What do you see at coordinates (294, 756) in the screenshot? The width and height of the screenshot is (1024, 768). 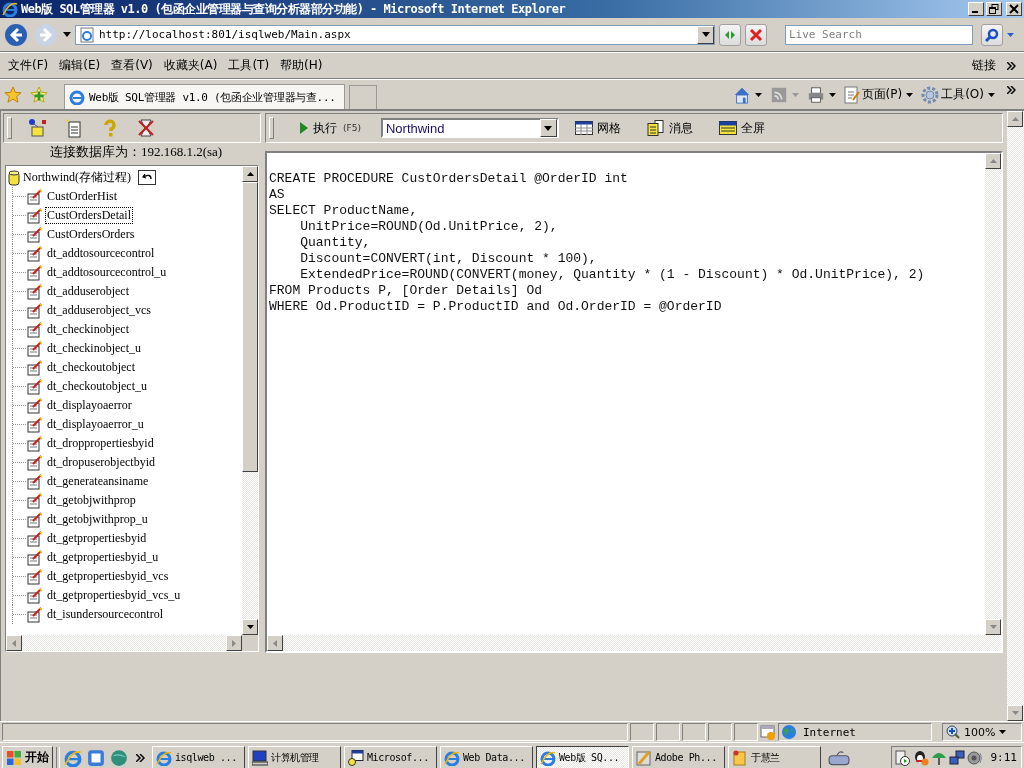 I see `taskbar-button: 计算机管理` at bounding box center [294, 756].